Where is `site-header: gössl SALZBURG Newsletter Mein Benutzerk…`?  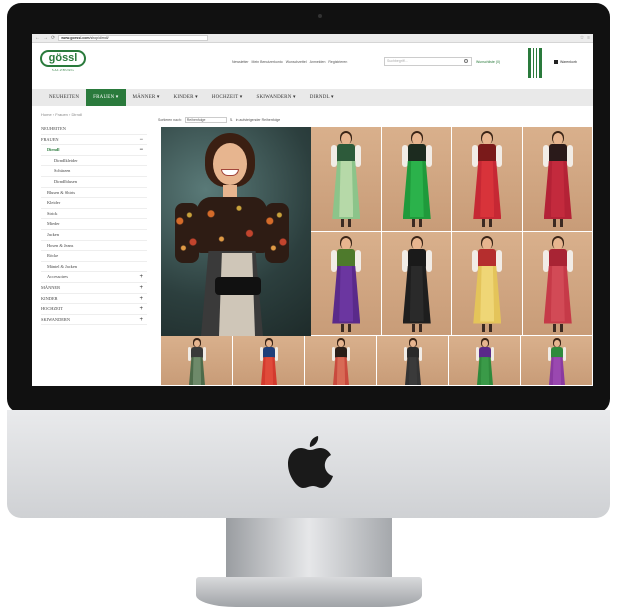 site-header: gössl SALZBURG Newsletter Mein Benutzerk… is located at coordinates (312, 63).